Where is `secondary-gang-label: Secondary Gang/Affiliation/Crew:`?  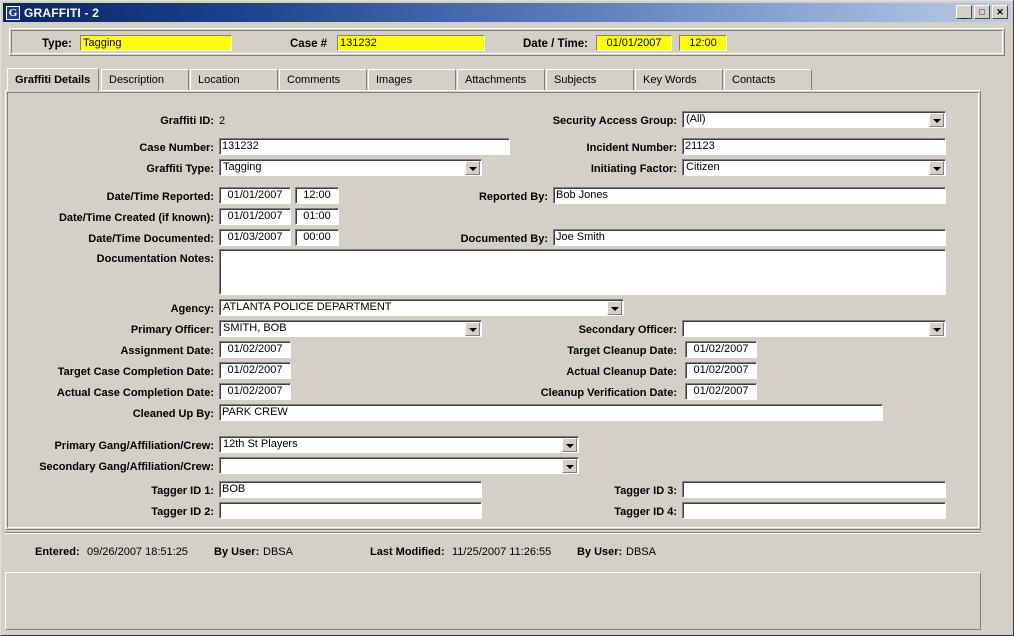
secondary-gang-label: Secondary Gang/Affiliation/Crew: is located at coordinates (126, 467).